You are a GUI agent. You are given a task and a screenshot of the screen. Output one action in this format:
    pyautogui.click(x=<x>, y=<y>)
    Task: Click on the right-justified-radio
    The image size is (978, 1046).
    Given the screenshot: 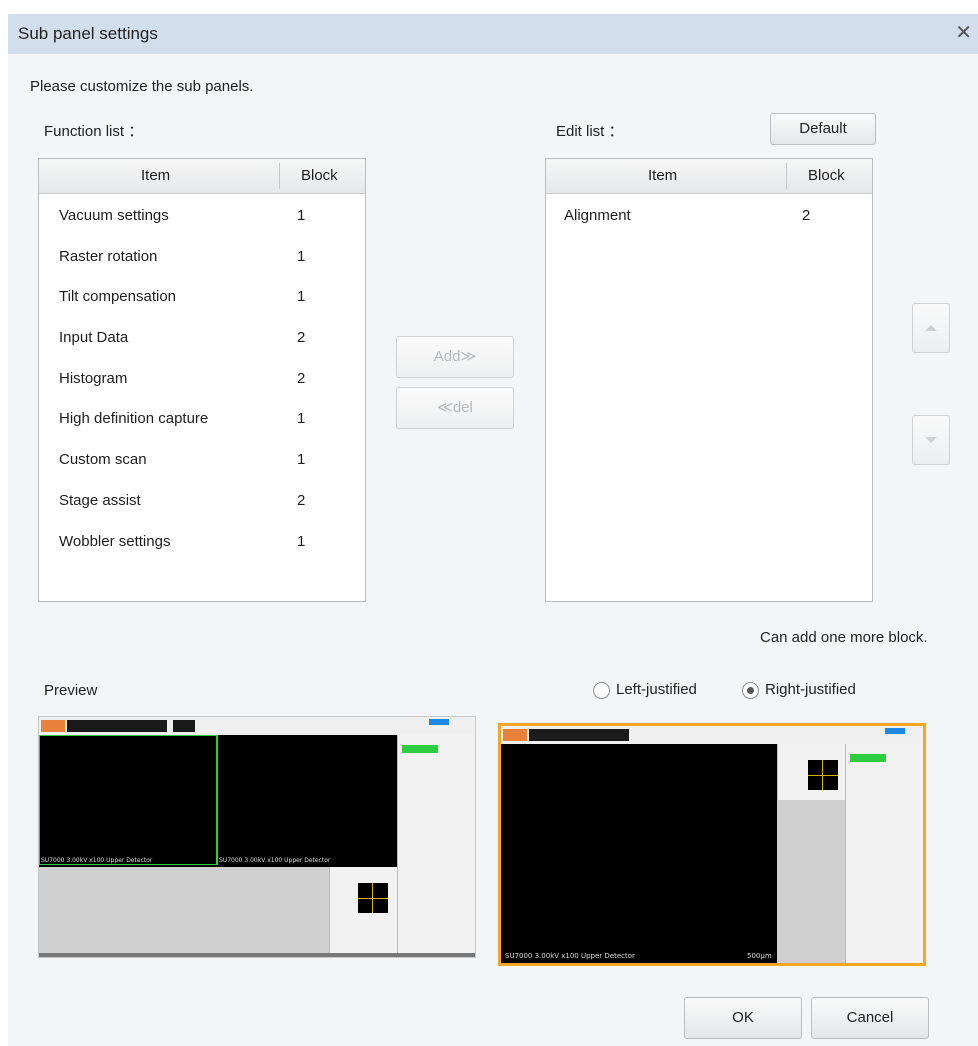 What is the action you would take?
    pyautogui.click(x=750, y=690)
    